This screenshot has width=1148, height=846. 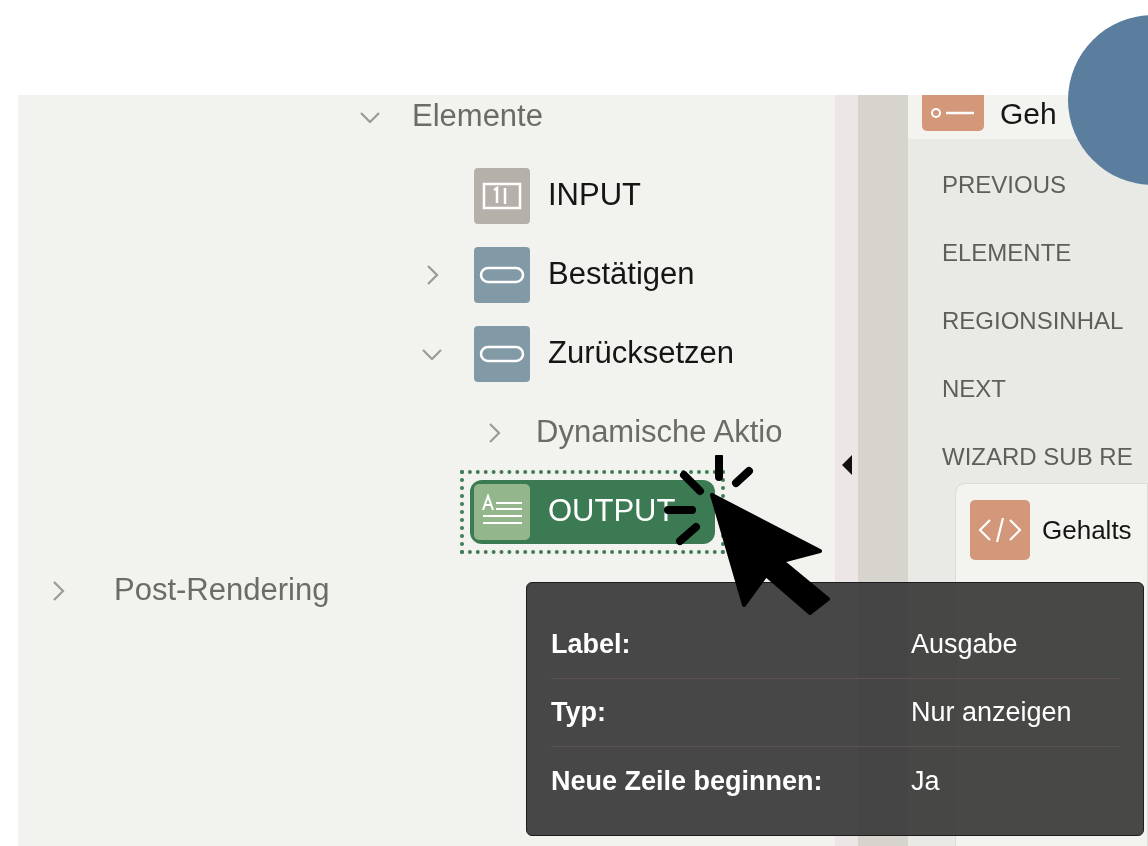 What do you see at coordinates (1000, 530) in the screenshot?
I see `code-icon` at bounding box center [1000, 530].